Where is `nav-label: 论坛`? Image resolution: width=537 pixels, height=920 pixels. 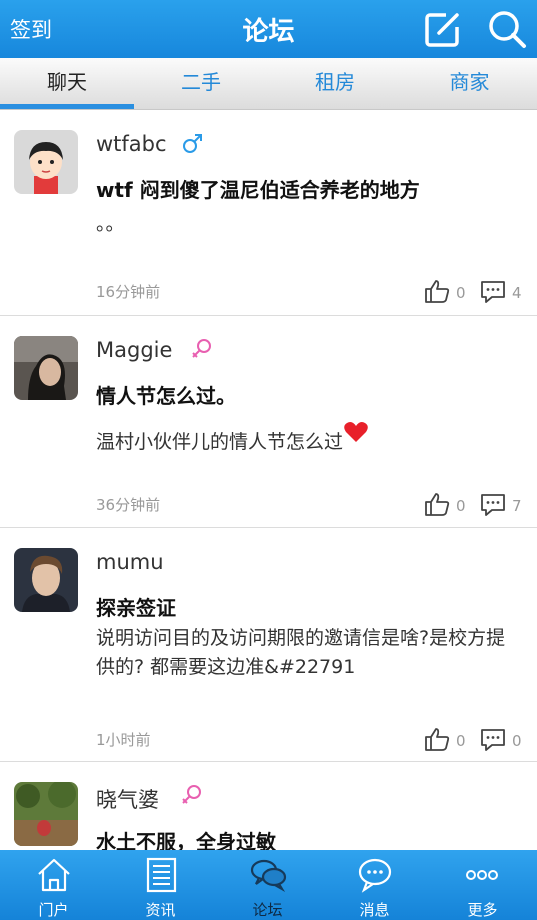
nav-label: 论坛 is located at coordinates (267, 910).